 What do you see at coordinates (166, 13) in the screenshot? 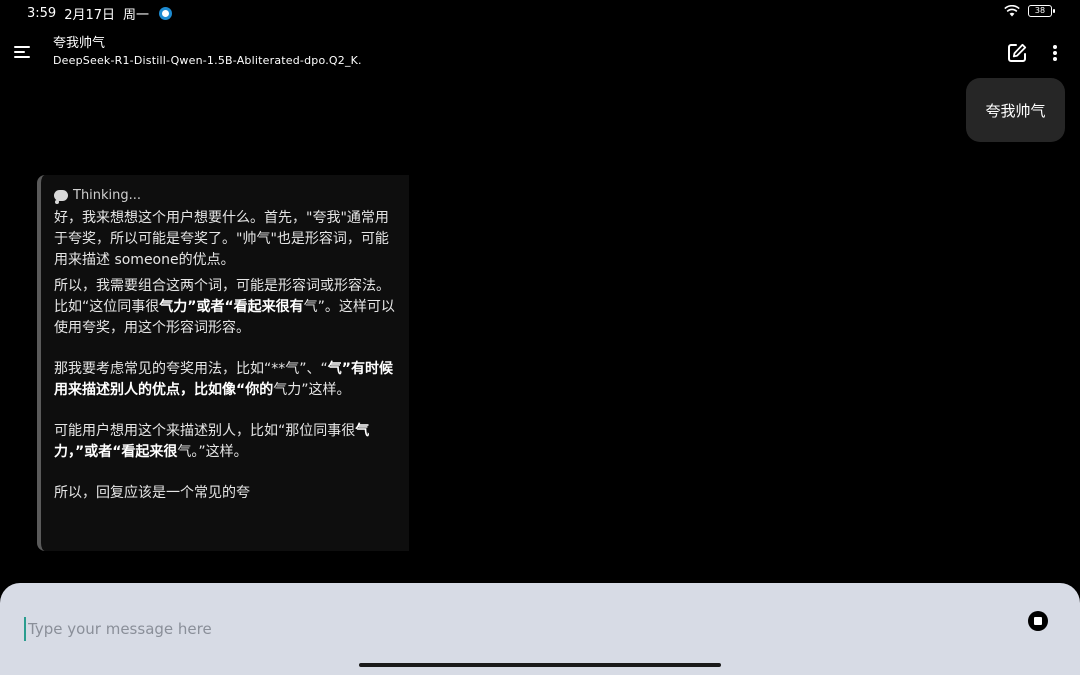
I see `browser-notification-icon` at bounding box center [166, 13].